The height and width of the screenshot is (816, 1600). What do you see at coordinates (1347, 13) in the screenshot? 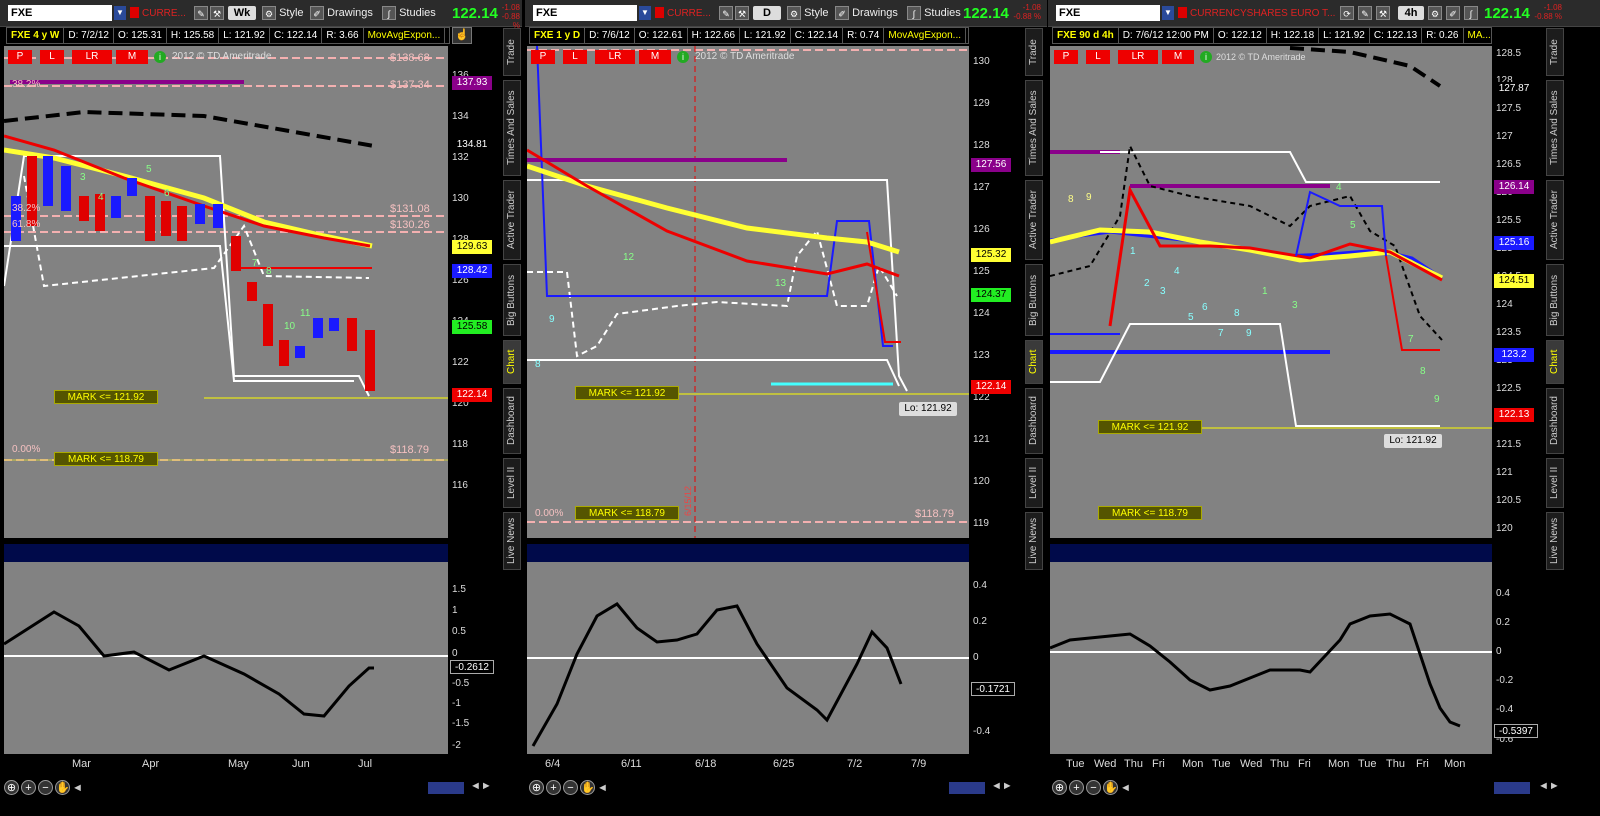
I see `sync-icon: ⟳` at bounding box center [1347, 13].